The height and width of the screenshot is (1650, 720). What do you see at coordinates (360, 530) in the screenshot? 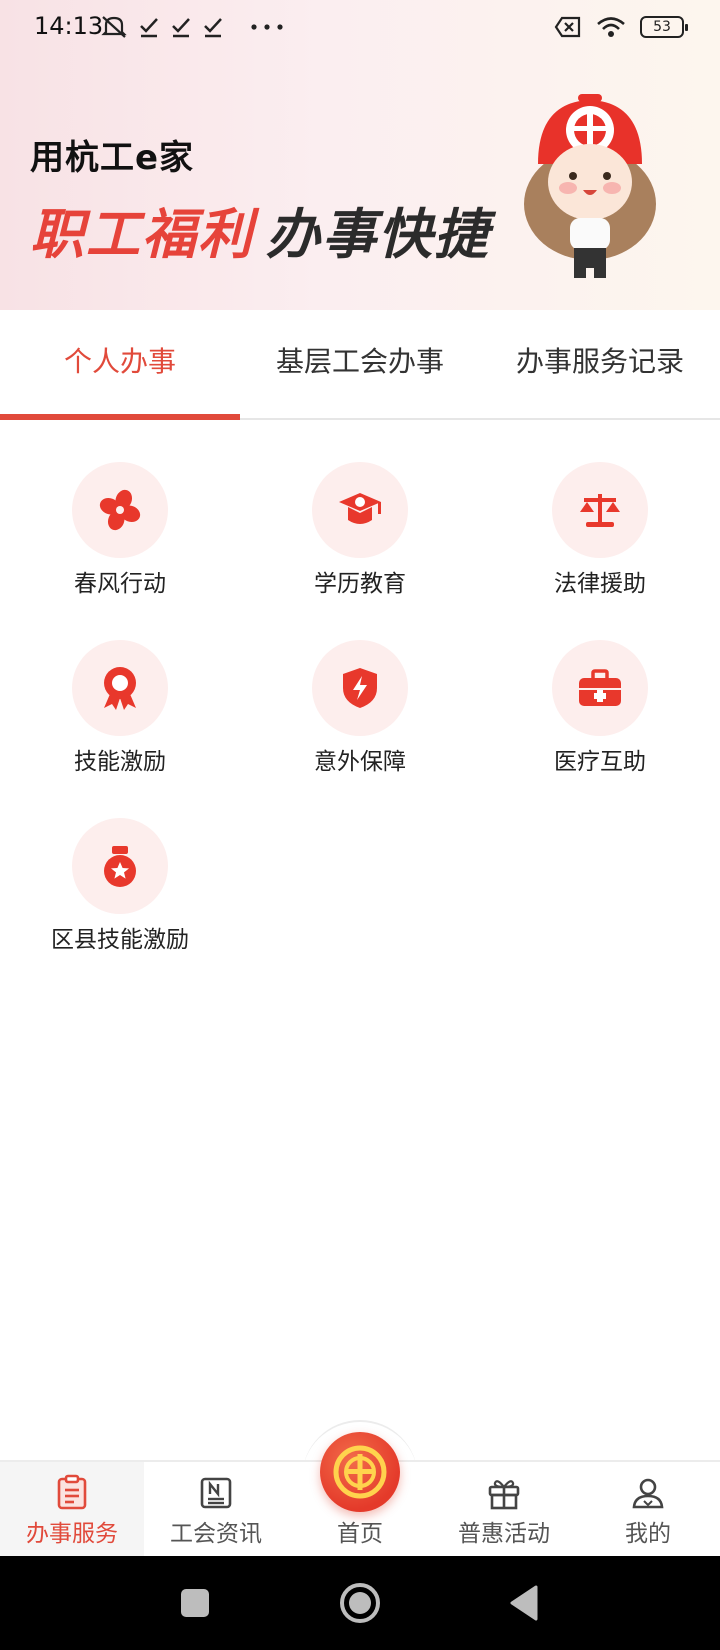
I see `service-item-education: 学历教育` at bounding box center [360, 530].